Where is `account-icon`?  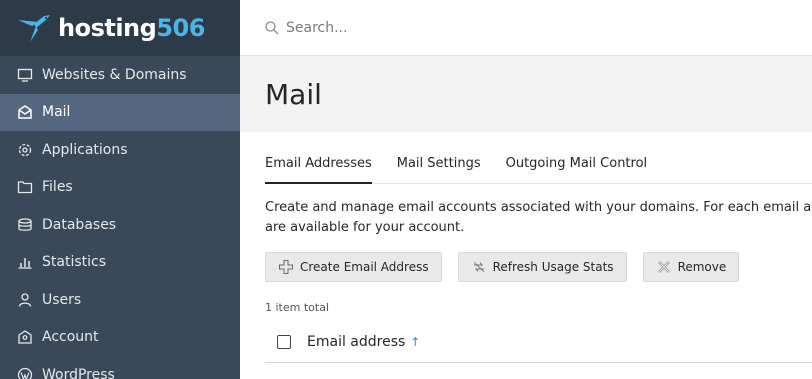
account-icon is located at coordinates (25, 337).